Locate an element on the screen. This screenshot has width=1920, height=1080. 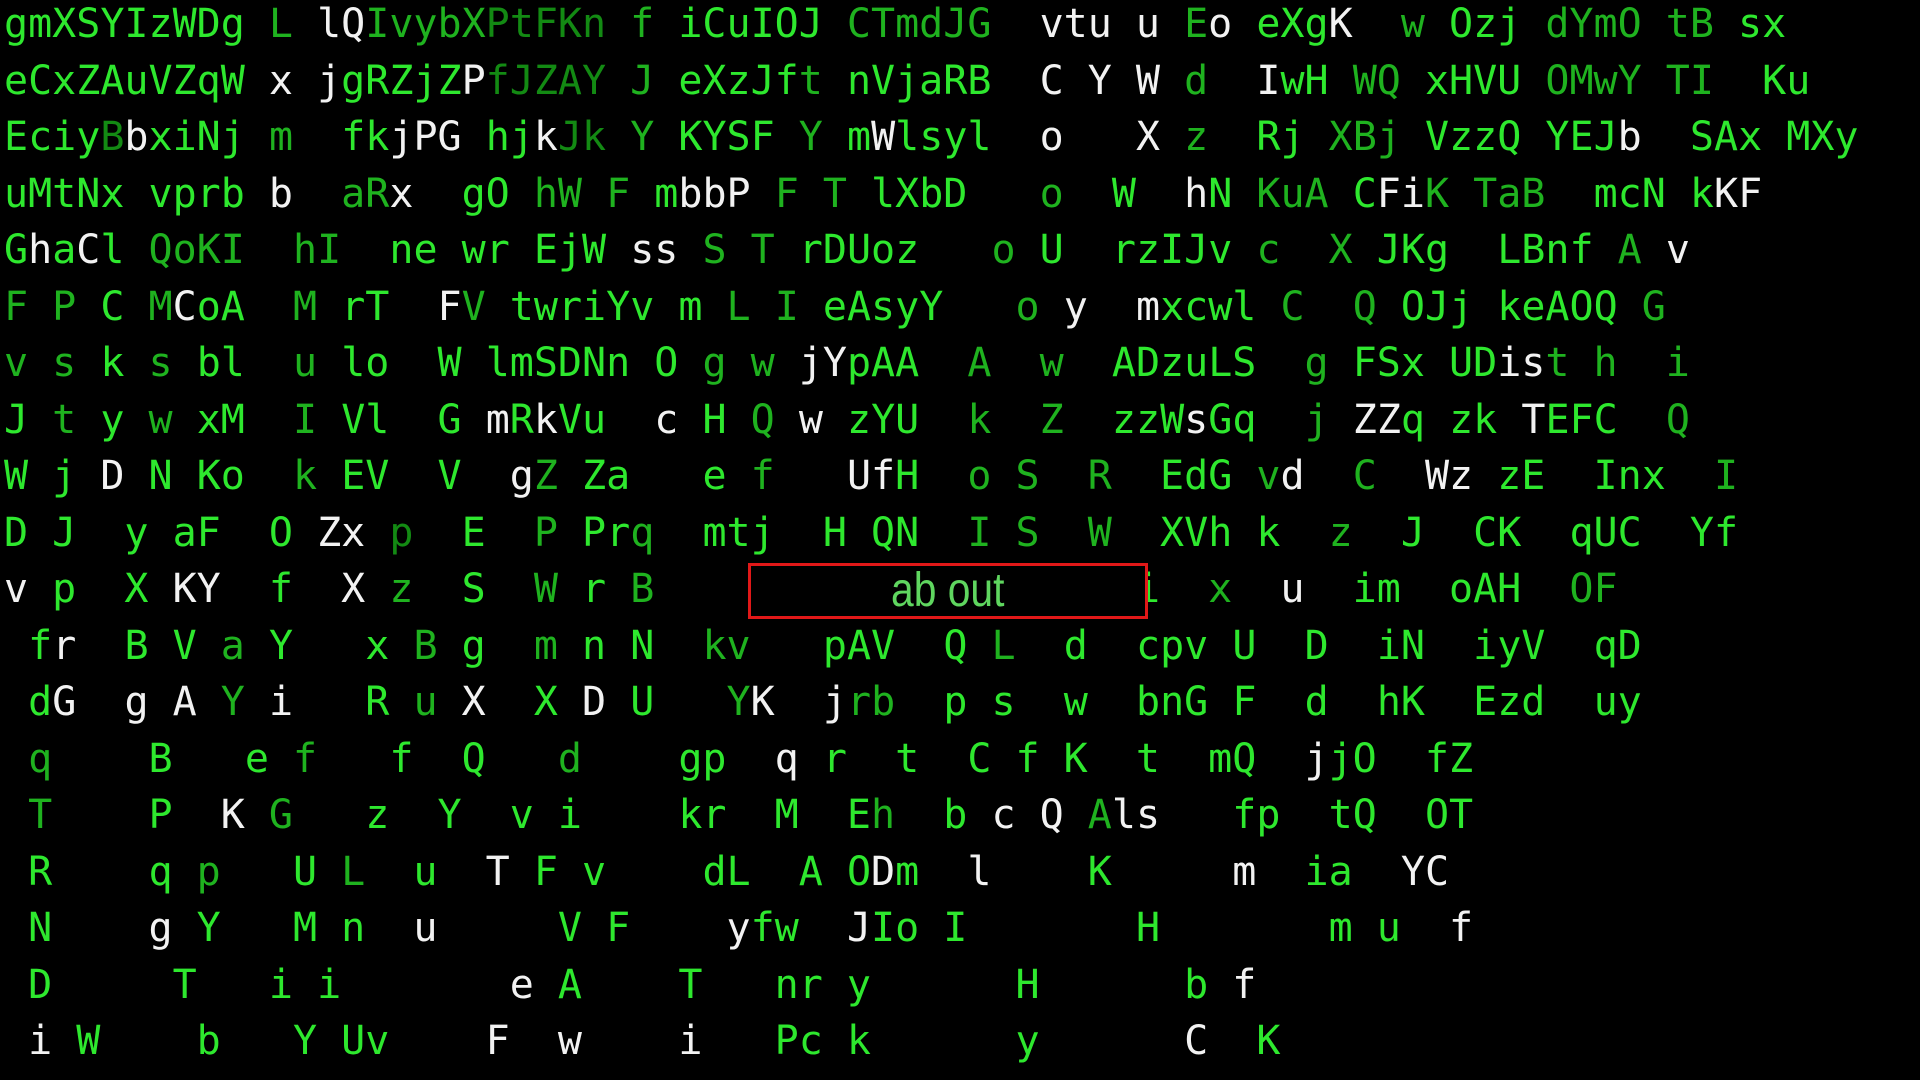
code-glyphs: gRZjZ is located at coordinates (401, 81).